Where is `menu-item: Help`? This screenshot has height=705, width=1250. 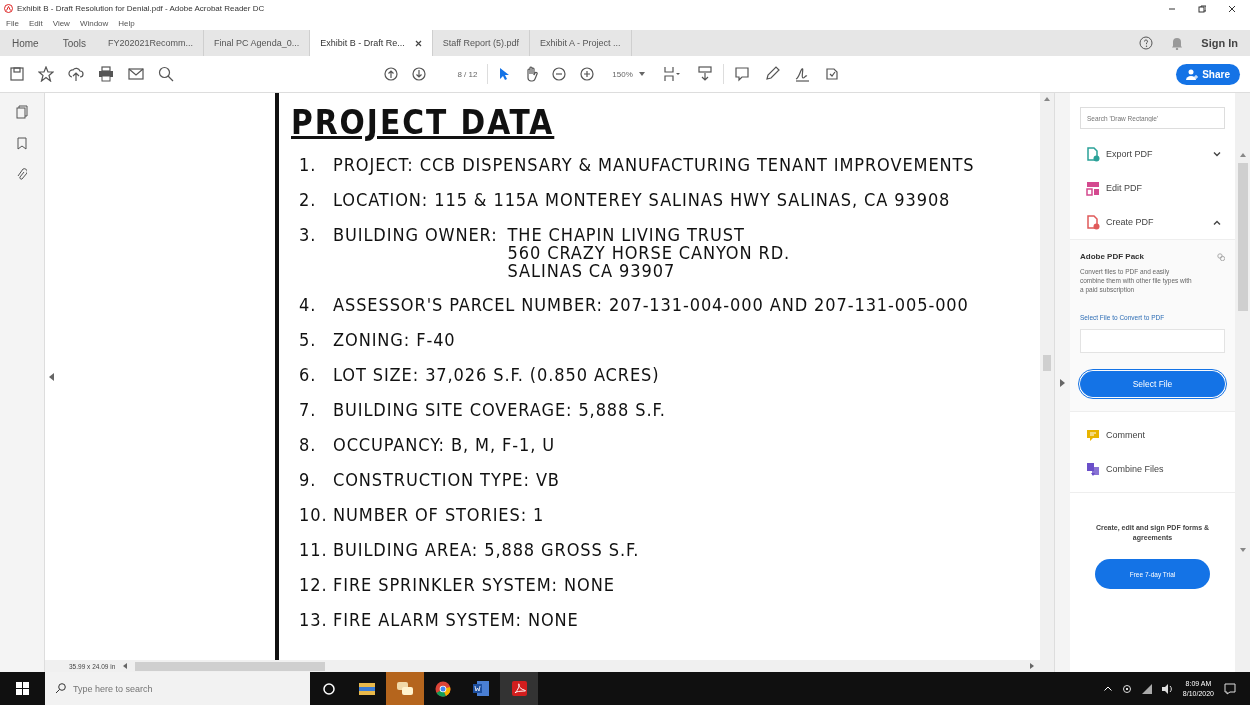 menu-item: Help is located at coordinates (126, 23).